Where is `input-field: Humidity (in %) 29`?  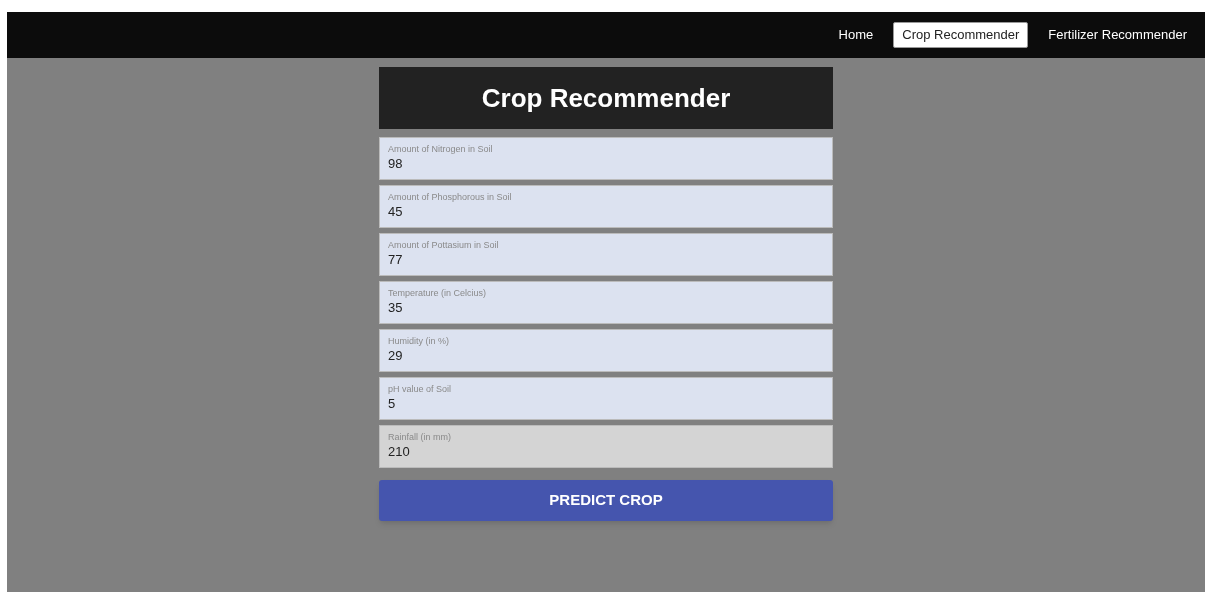 input-field: Humidity (in %) 29 is located at coordinates (606, 350).